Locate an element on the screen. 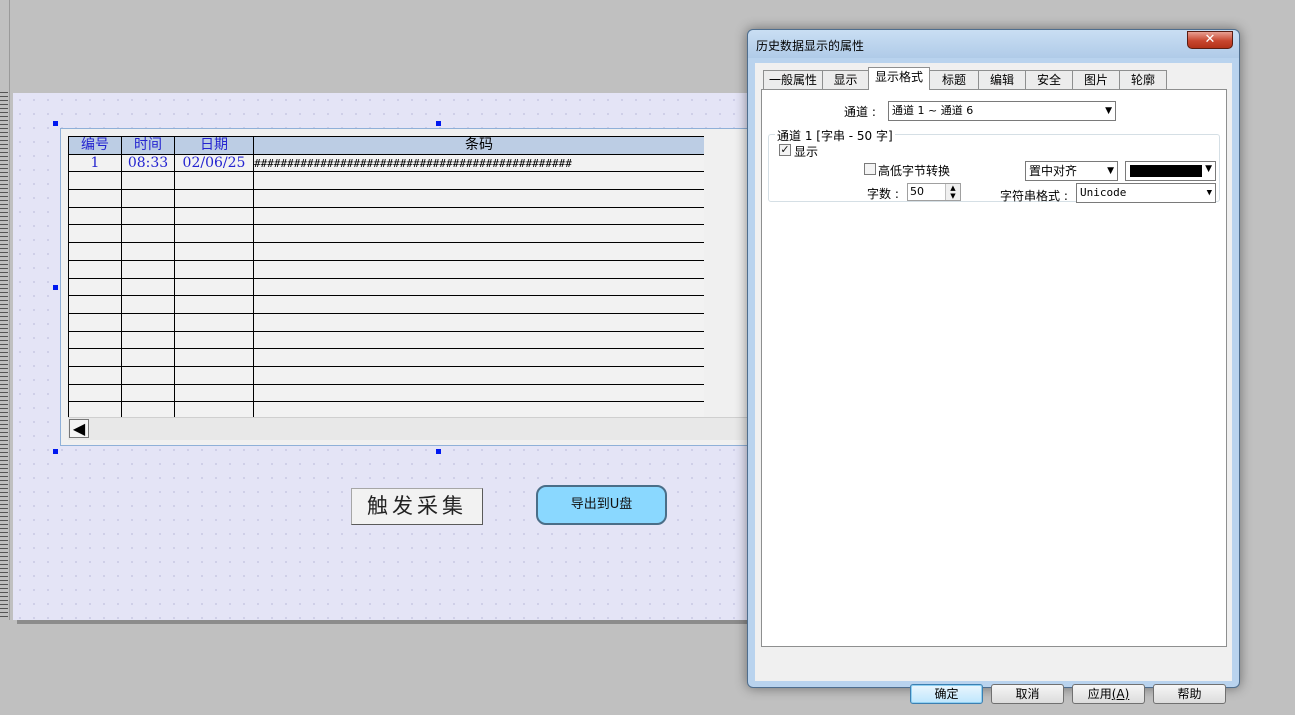 This screenshot has width=1295, height=715. char-count-spinner: 50 ▲ ▼ is located at coordinates (934, 192).